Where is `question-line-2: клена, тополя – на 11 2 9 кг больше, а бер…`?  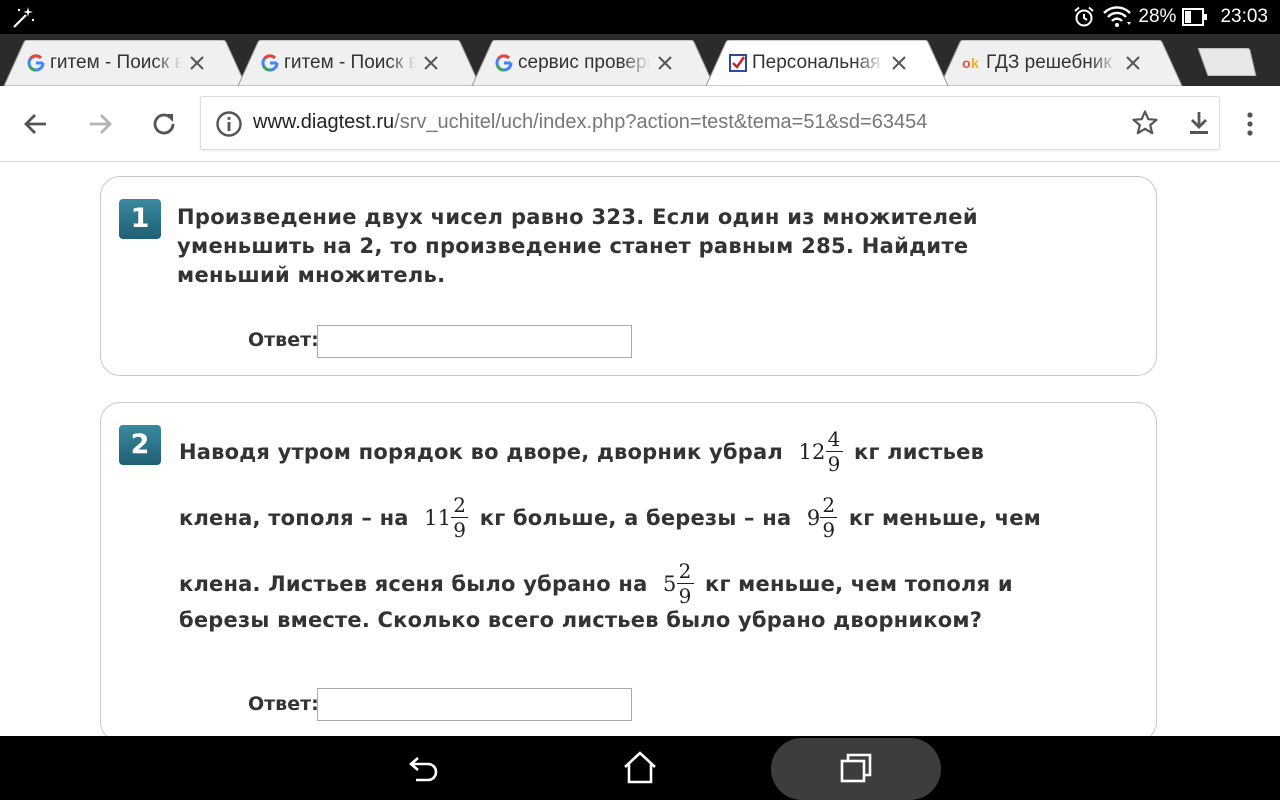 question-line-2: клена, тополя – на 11 2 9 кг больше, а бер… is located at coordinates (610, 523).